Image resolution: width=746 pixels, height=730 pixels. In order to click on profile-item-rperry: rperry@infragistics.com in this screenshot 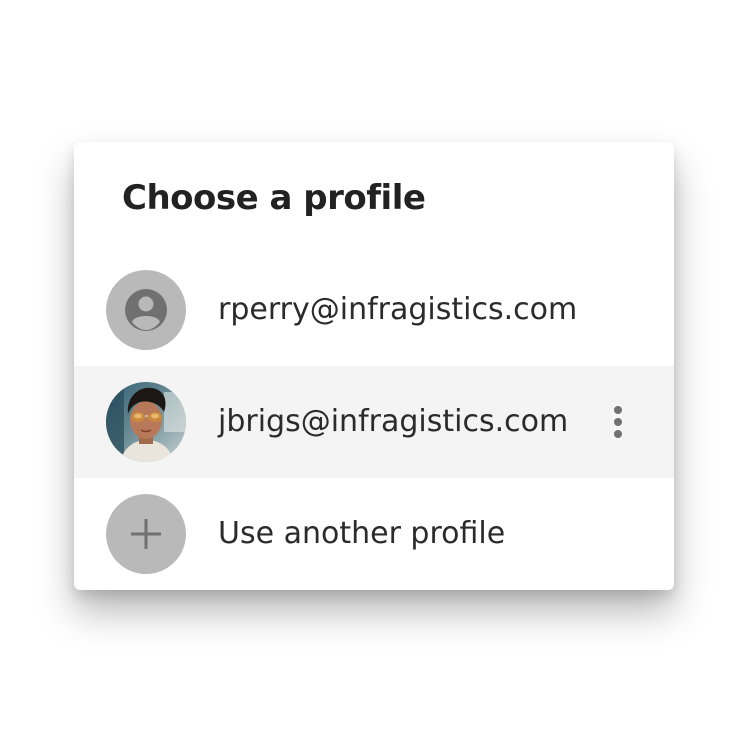, I will do `click(374, 310)`.